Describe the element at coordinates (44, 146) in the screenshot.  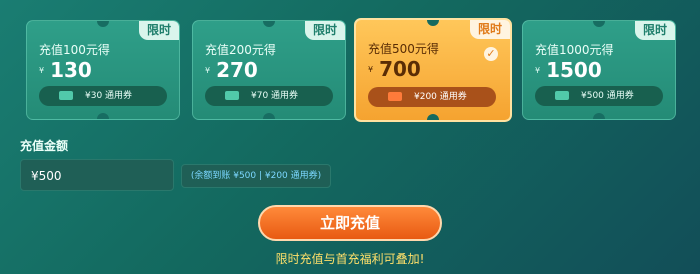
I see `recharge-amount-label: 充值金额` at that location.